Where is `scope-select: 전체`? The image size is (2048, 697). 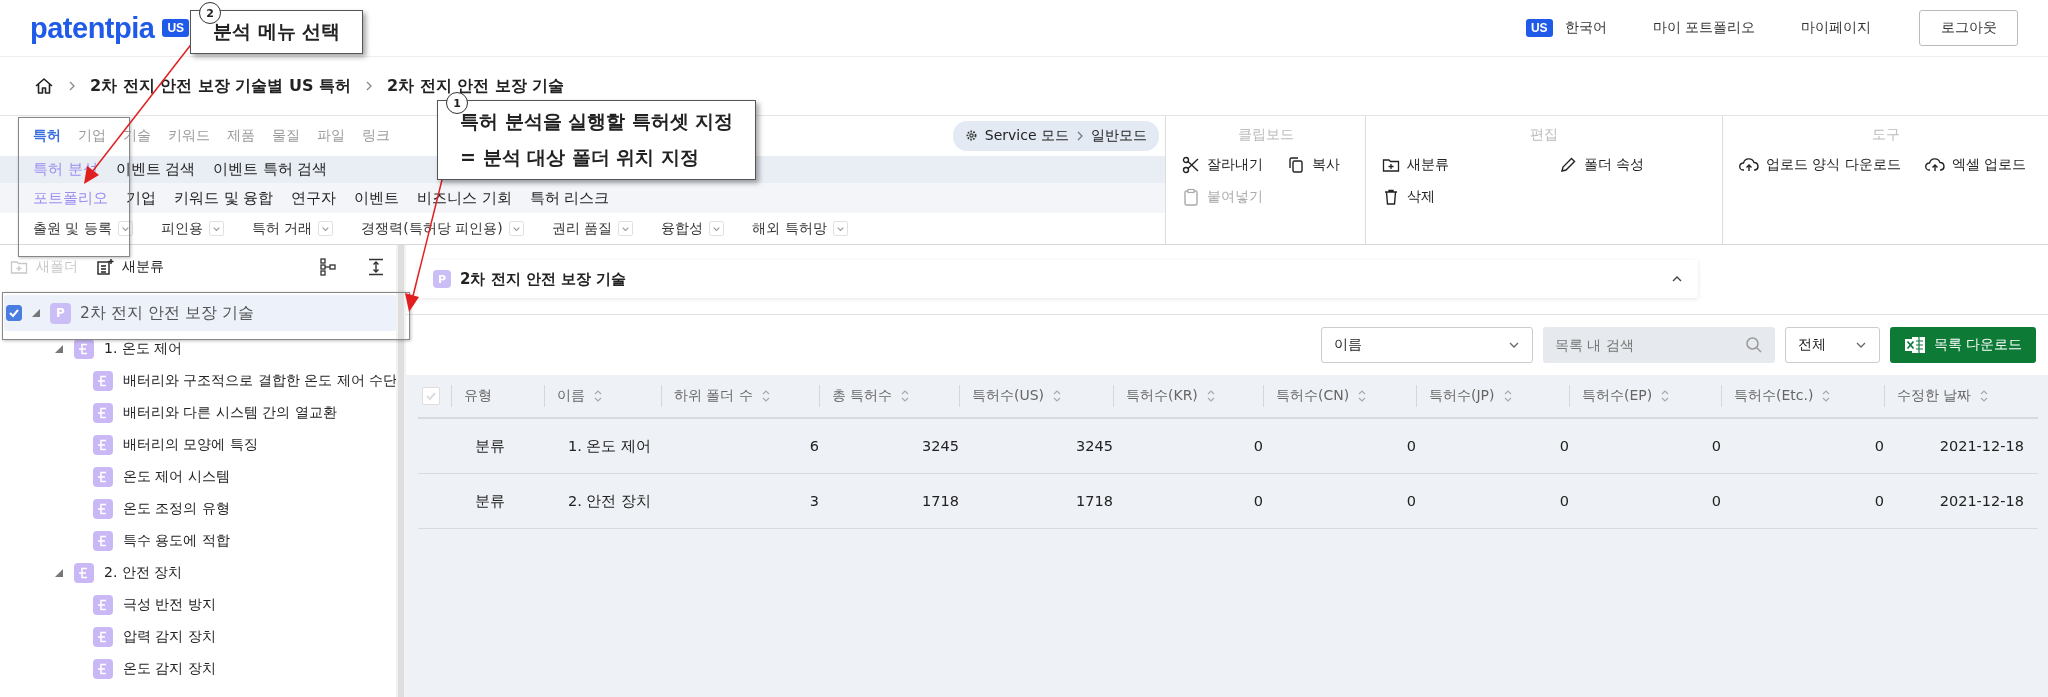
scope-select: 전체 is located at coordinates (1832, 345).